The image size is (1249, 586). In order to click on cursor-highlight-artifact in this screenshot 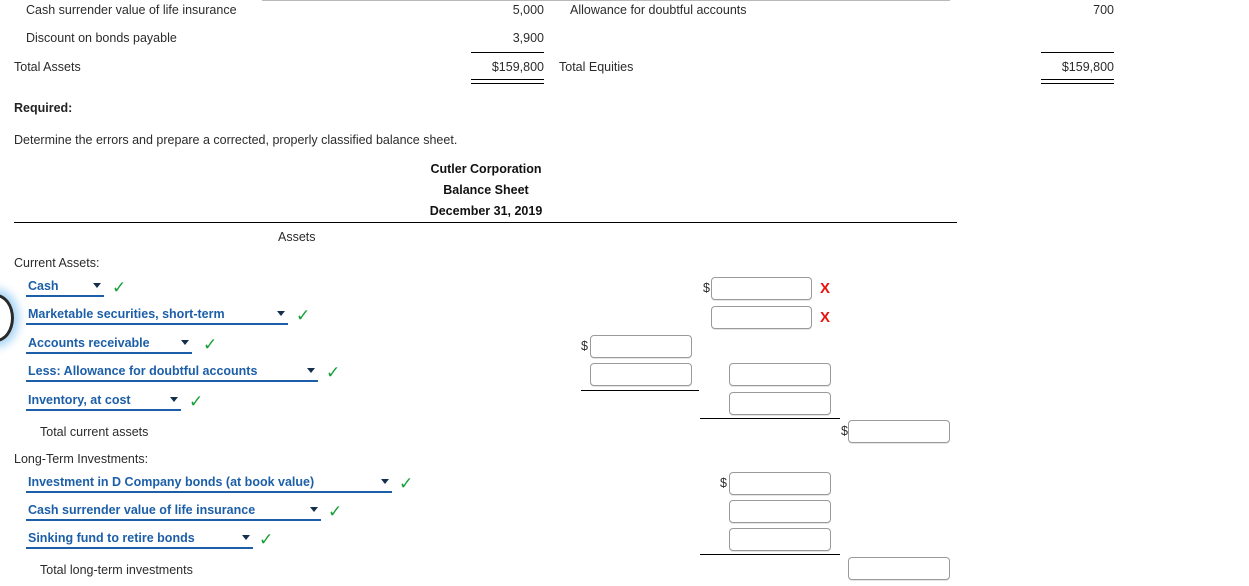, I will do `click(7, 318)`.